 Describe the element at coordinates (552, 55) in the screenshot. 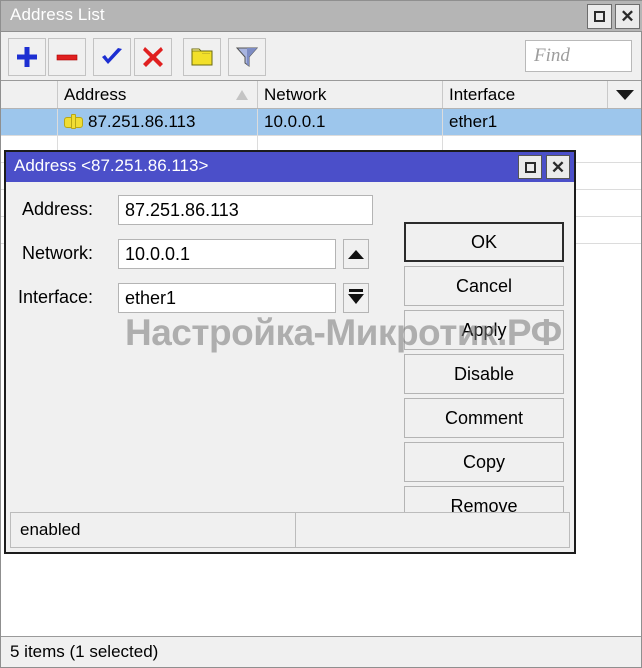

I see `find-placeholder: Find` at that location.